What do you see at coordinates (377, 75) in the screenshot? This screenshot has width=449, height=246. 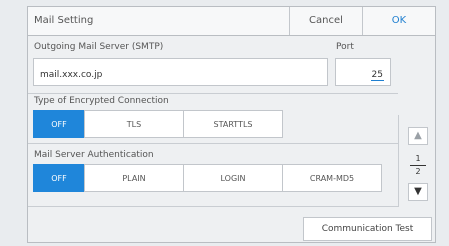 I see `port-value: 25` at bounding box center [377, 75].